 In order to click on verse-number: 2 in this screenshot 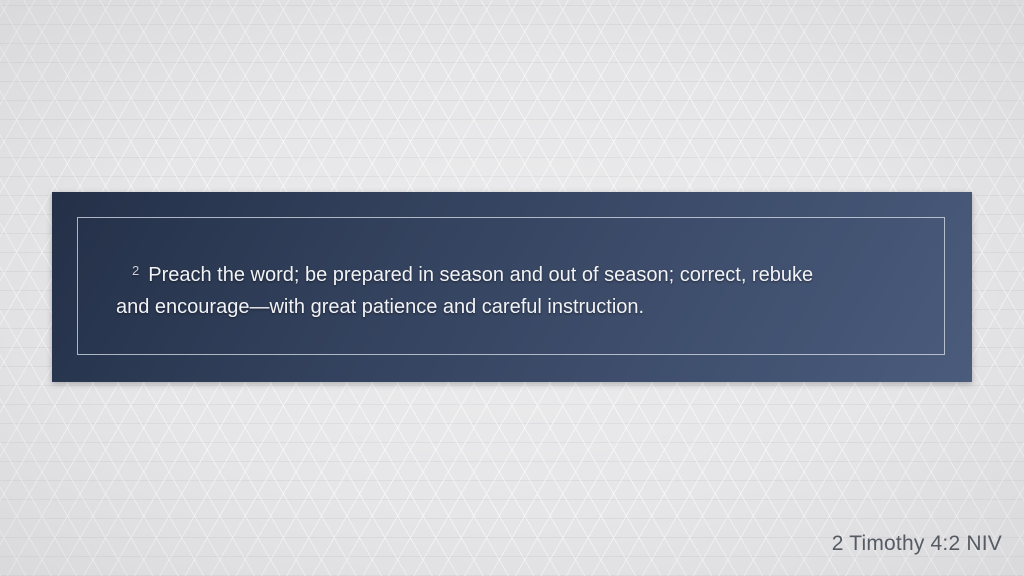, I will do `click(136, 270)`.